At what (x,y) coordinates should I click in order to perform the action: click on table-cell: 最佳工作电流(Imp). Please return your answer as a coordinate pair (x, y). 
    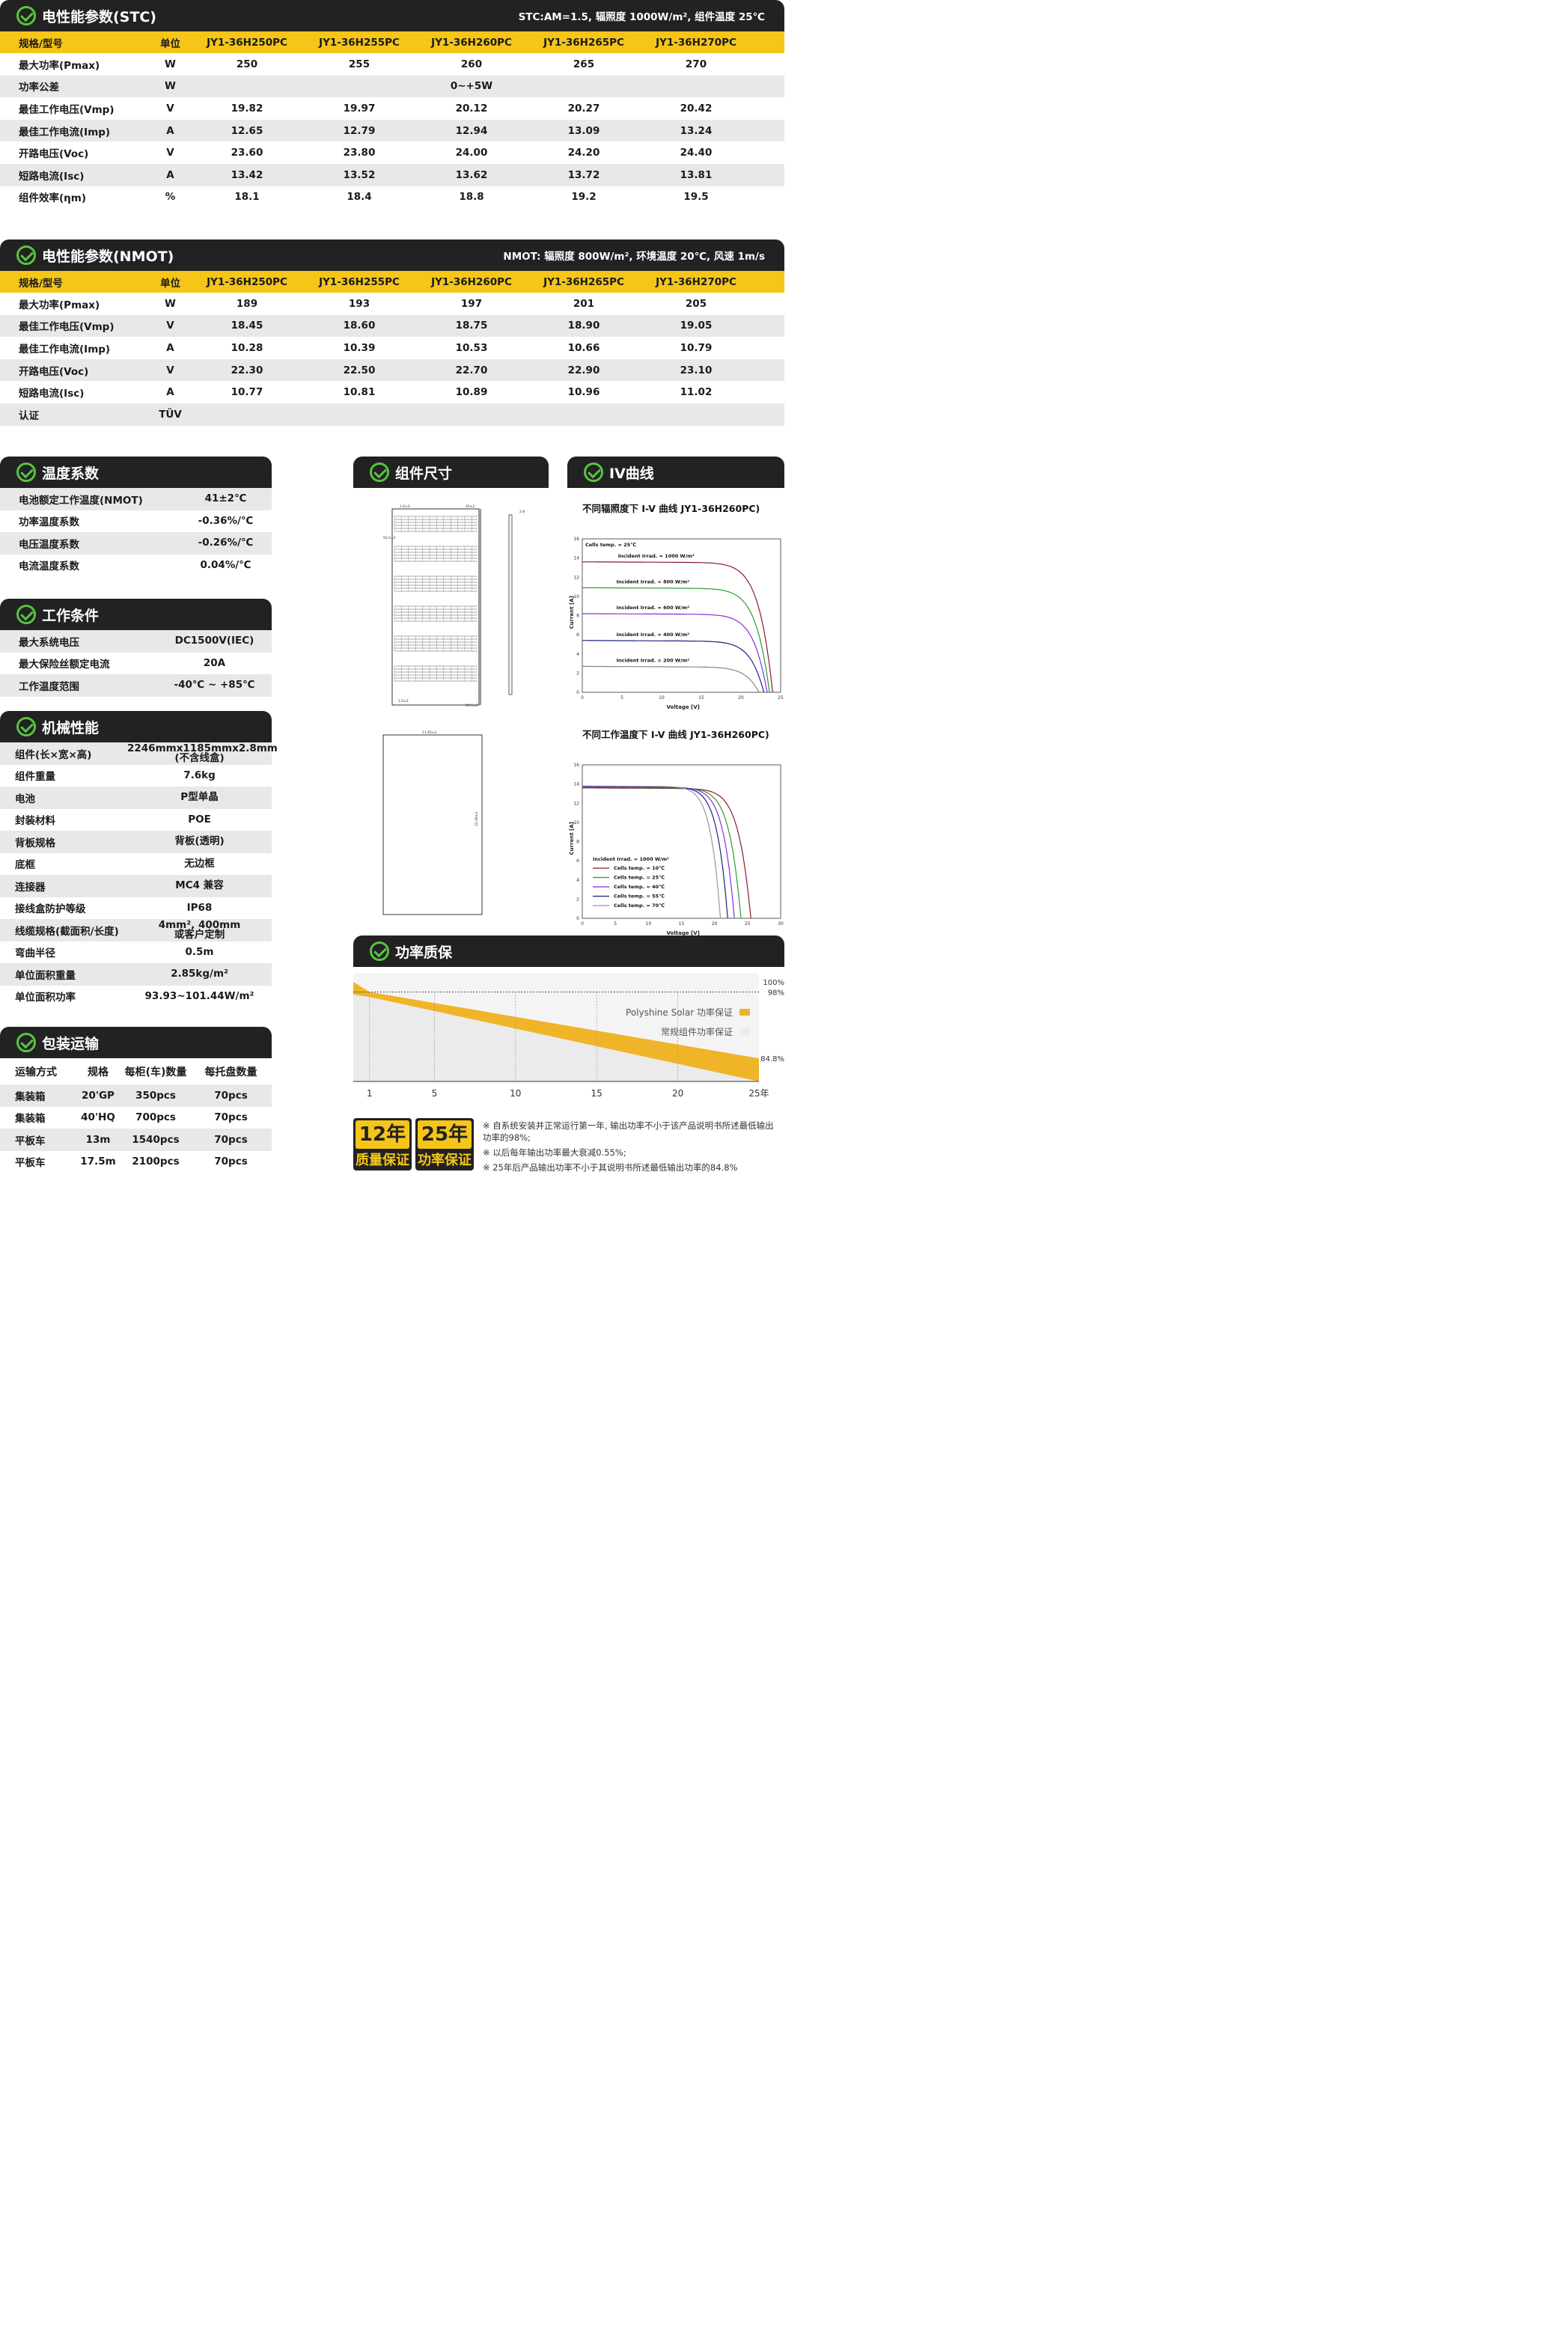
    Looking at the image, I should click on (65, 132).